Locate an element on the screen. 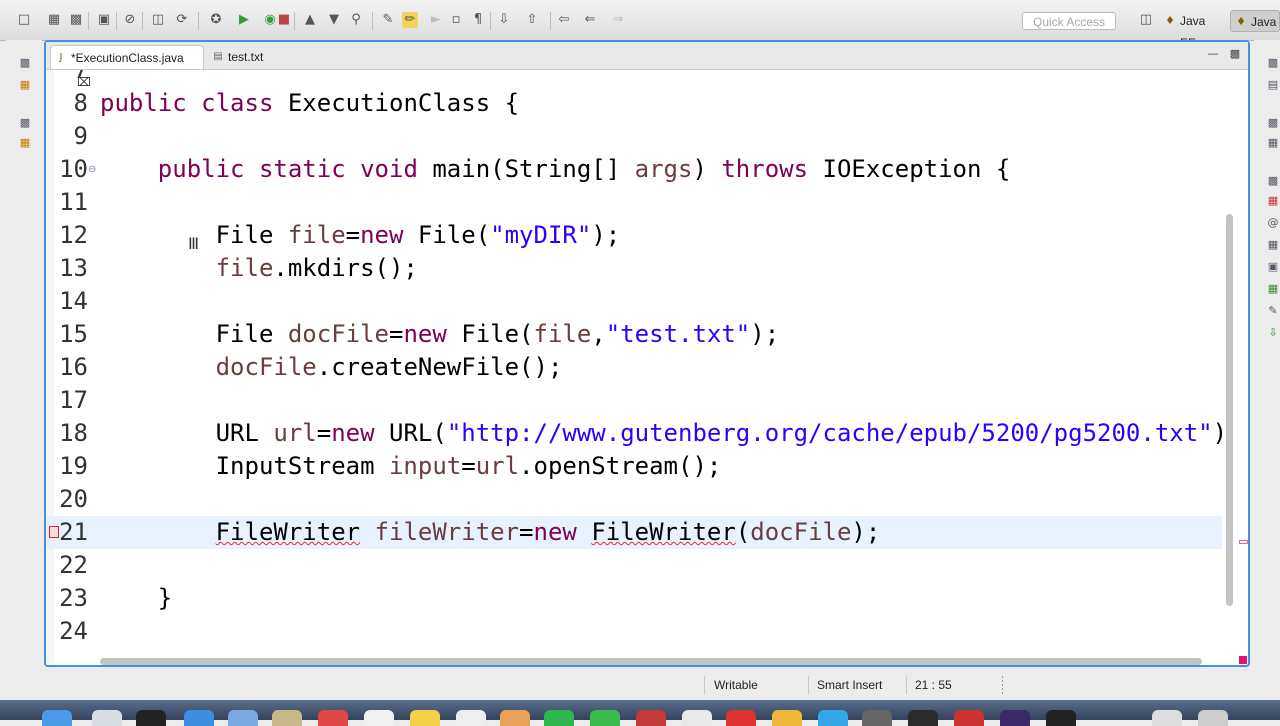 The height and width of the screenshot is (726, 1280). new-icon: □ is located at coordinates (24, 20).